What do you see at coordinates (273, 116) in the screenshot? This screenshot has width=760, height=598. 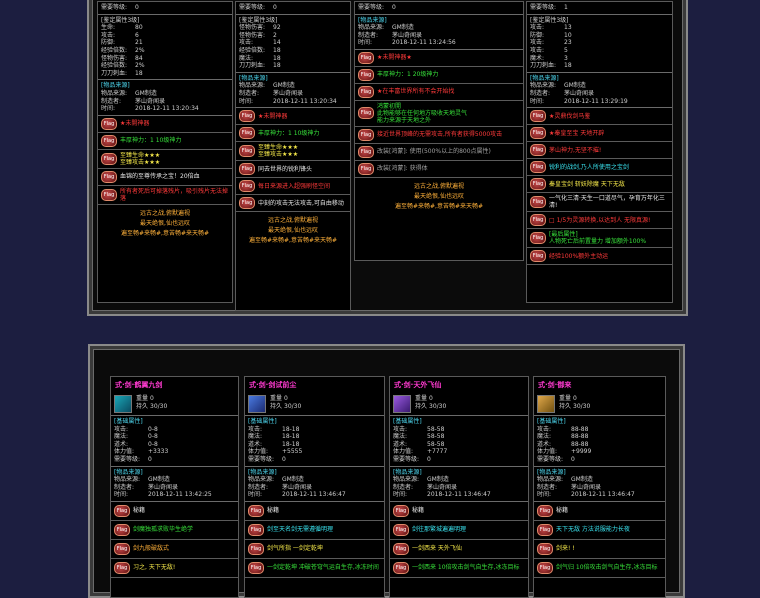 I see `effect-text: ★未開神器` at bounding box center [273, 116].